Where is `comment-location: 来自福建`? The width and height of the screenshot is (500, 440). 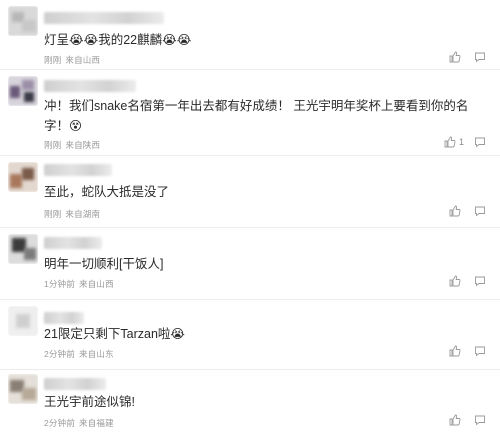
comment-location: 来自福建 is located at coordinates (96, 423).